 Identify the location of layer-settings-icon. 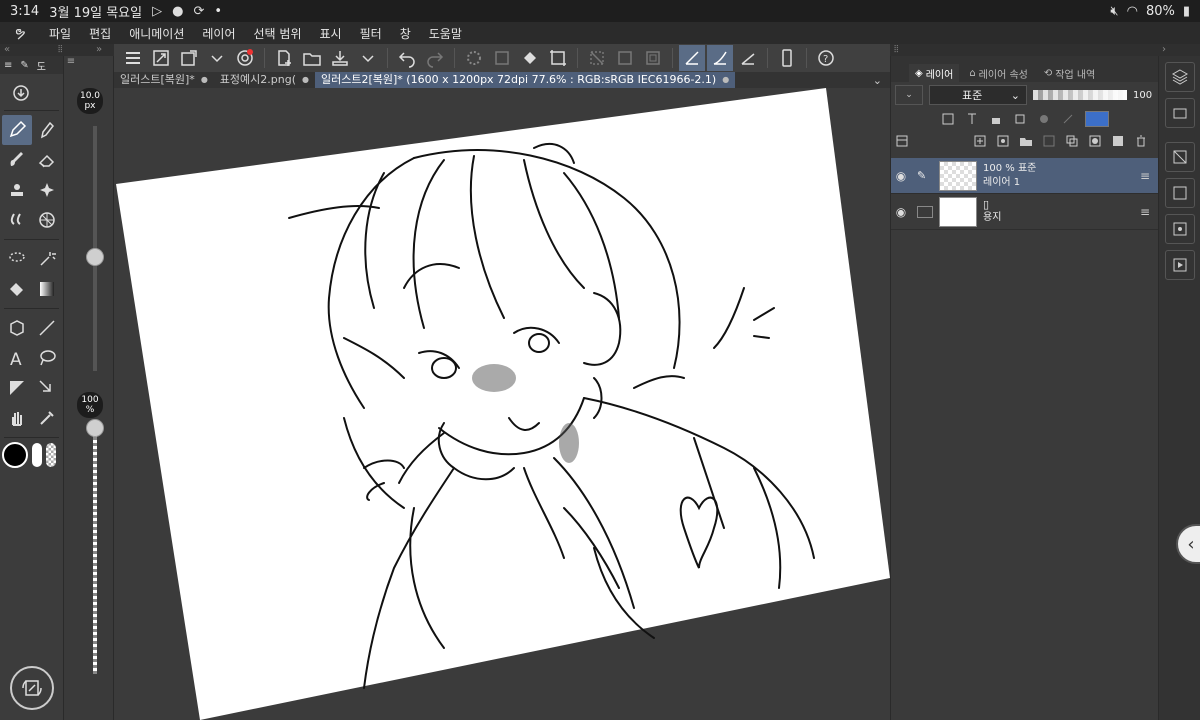
(902, 141).